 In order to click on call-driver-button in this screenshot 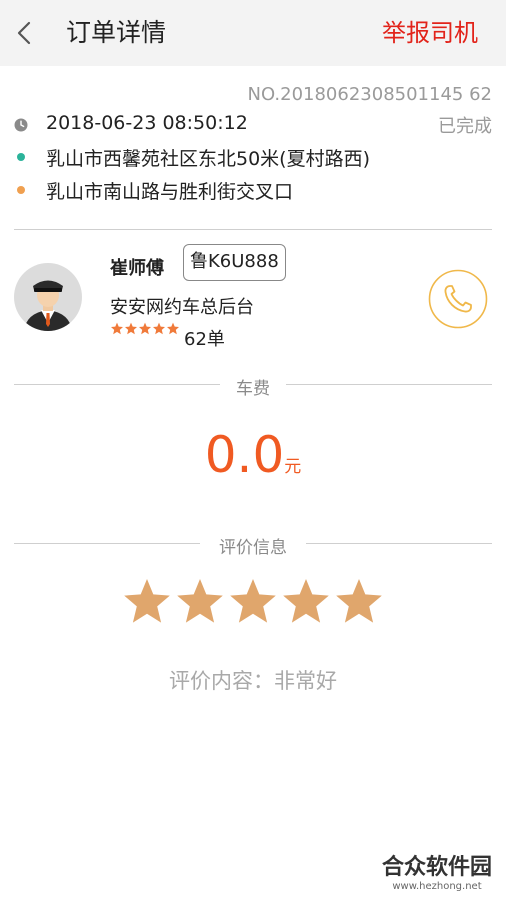, I will do `click(458, 299)`.